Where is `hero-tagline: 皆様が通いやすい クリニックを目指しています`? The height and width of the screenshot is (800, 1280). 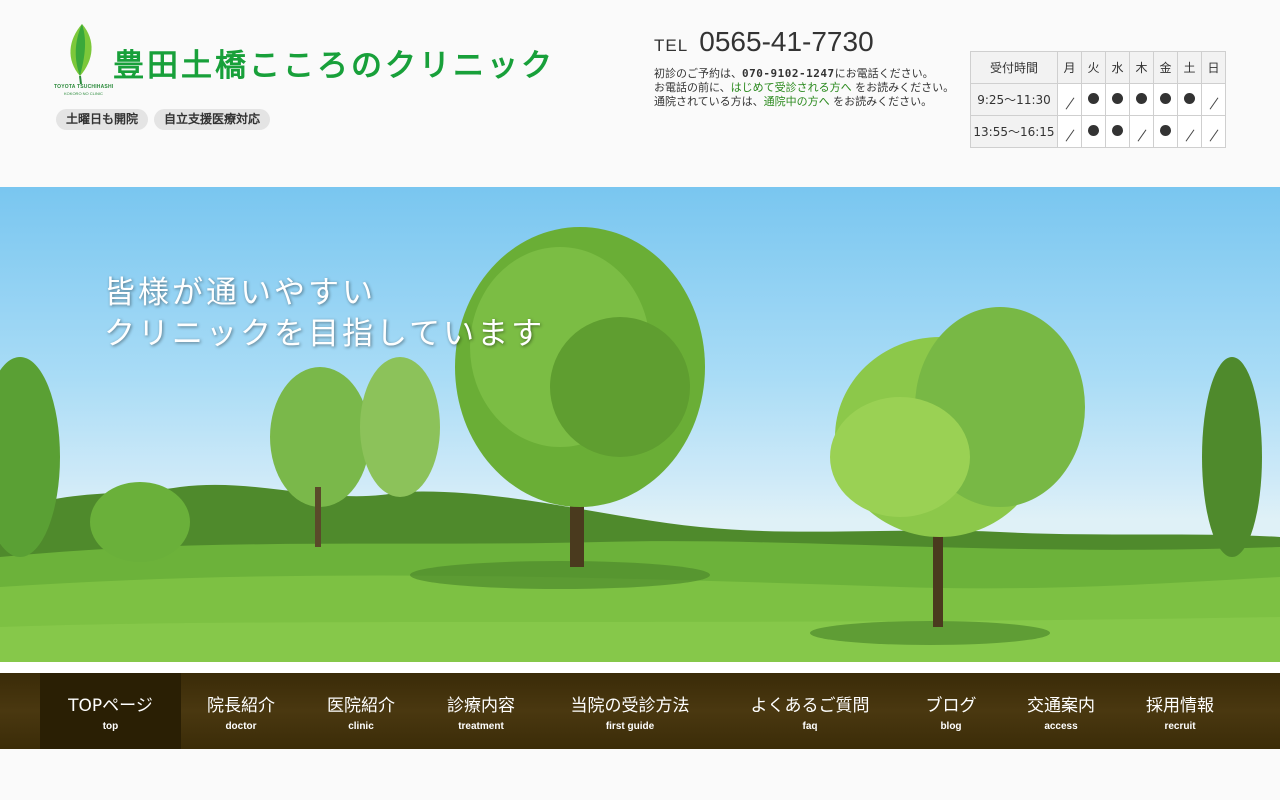
hero-tagline: 皆様が通いやすい クリニックを目指しています is located at coordinates (324, 314).